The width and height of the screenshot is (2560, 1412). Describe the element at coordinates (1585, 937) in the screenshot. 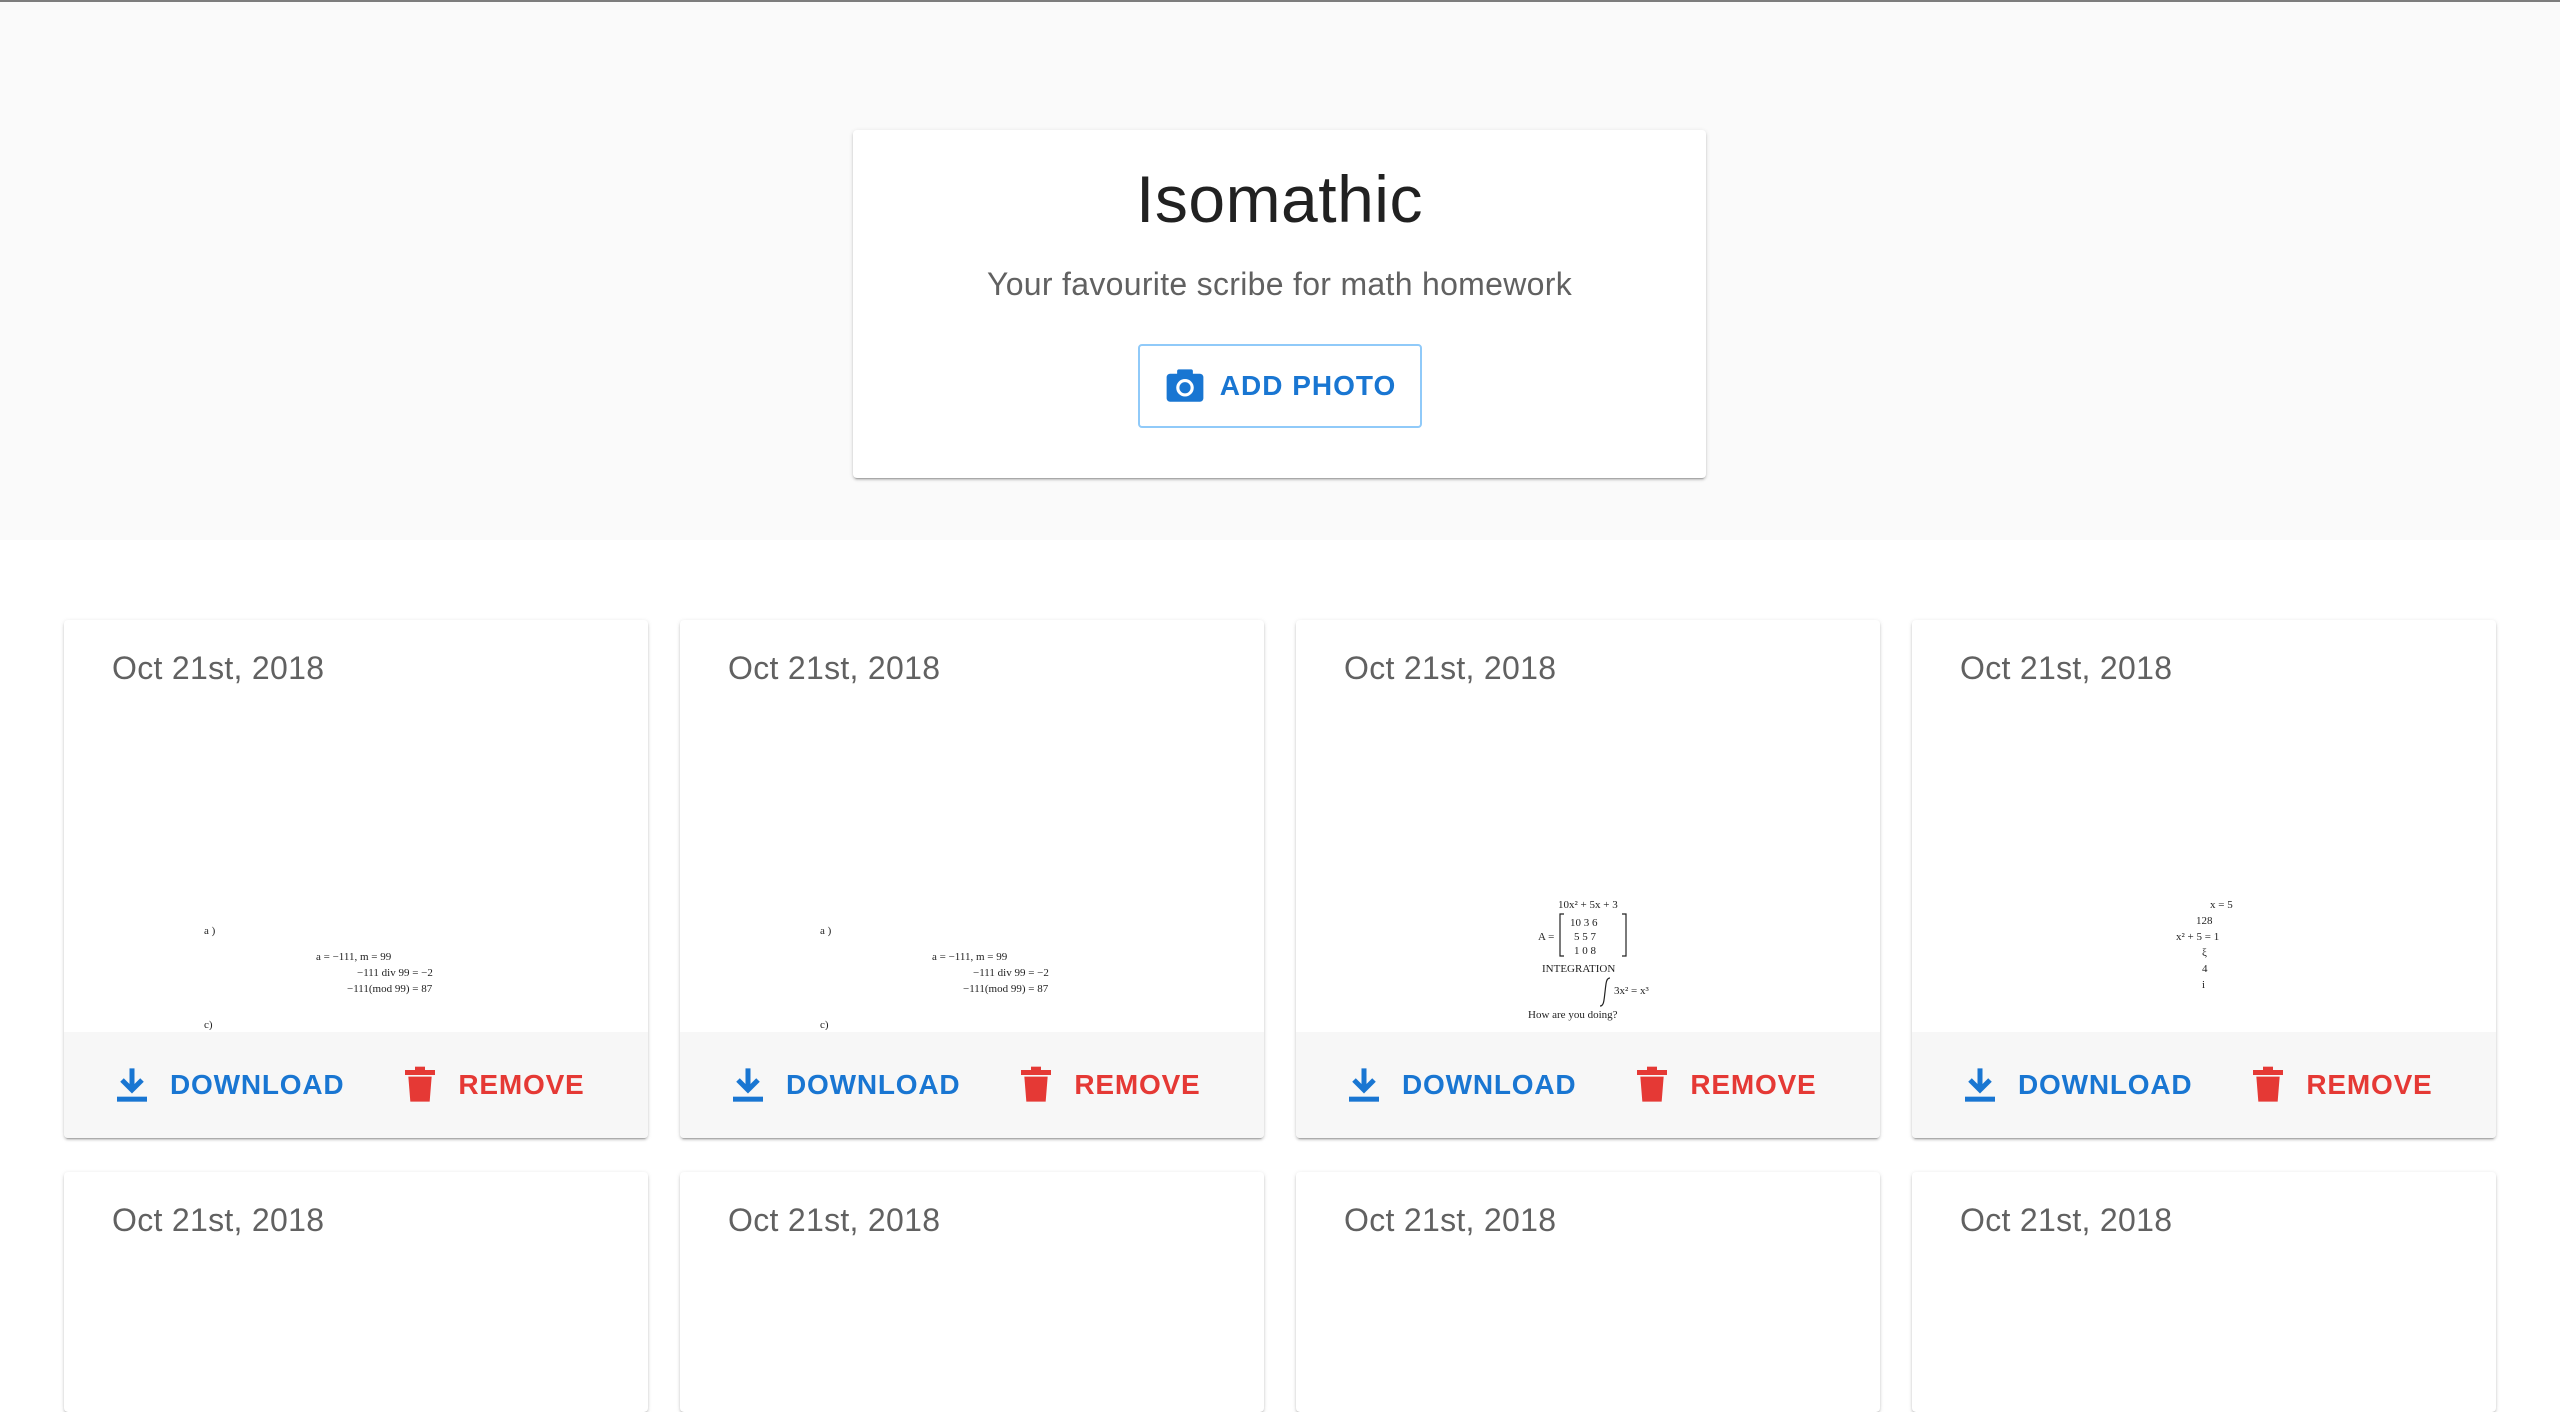

I see `math-text: 5 5 7` at that location.